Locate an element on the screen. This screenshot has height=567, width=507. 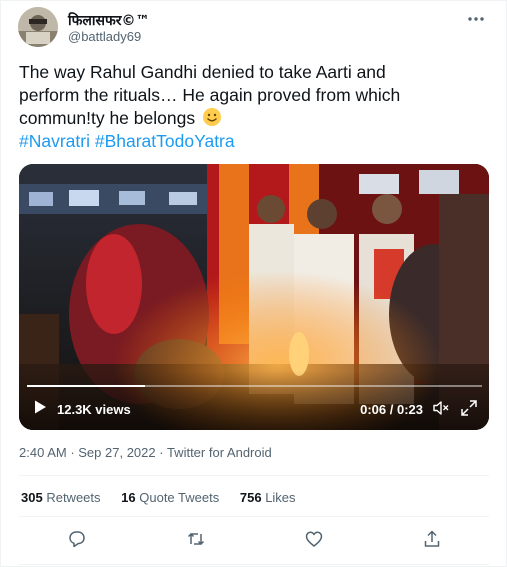
likes-stat: 756 Likes is located at coordinates (268, 497).